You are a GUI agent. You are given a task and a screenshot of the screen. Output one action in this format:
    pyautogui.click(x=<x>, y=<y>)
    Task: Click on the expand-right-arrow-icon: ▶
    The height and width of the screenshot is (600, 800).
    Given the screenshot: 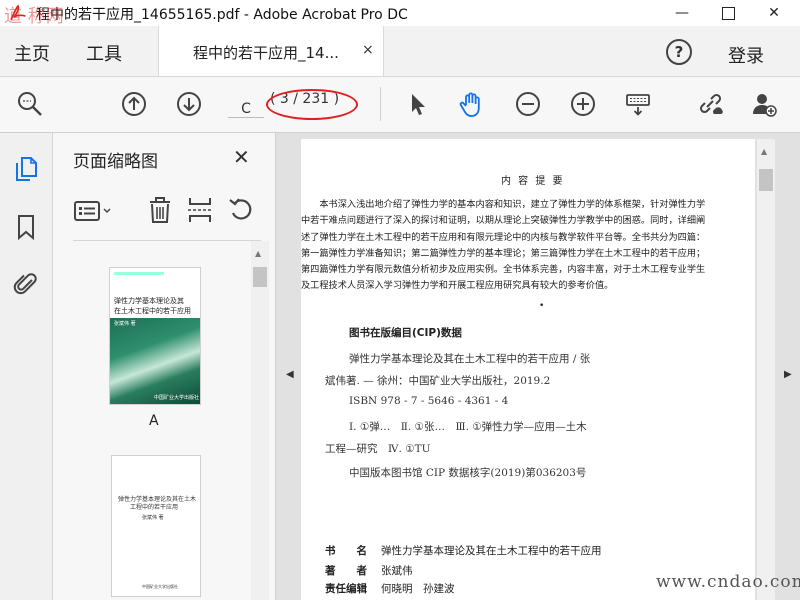 What is the action you would take?
    pyautogui.click(x=788, y=374)
    